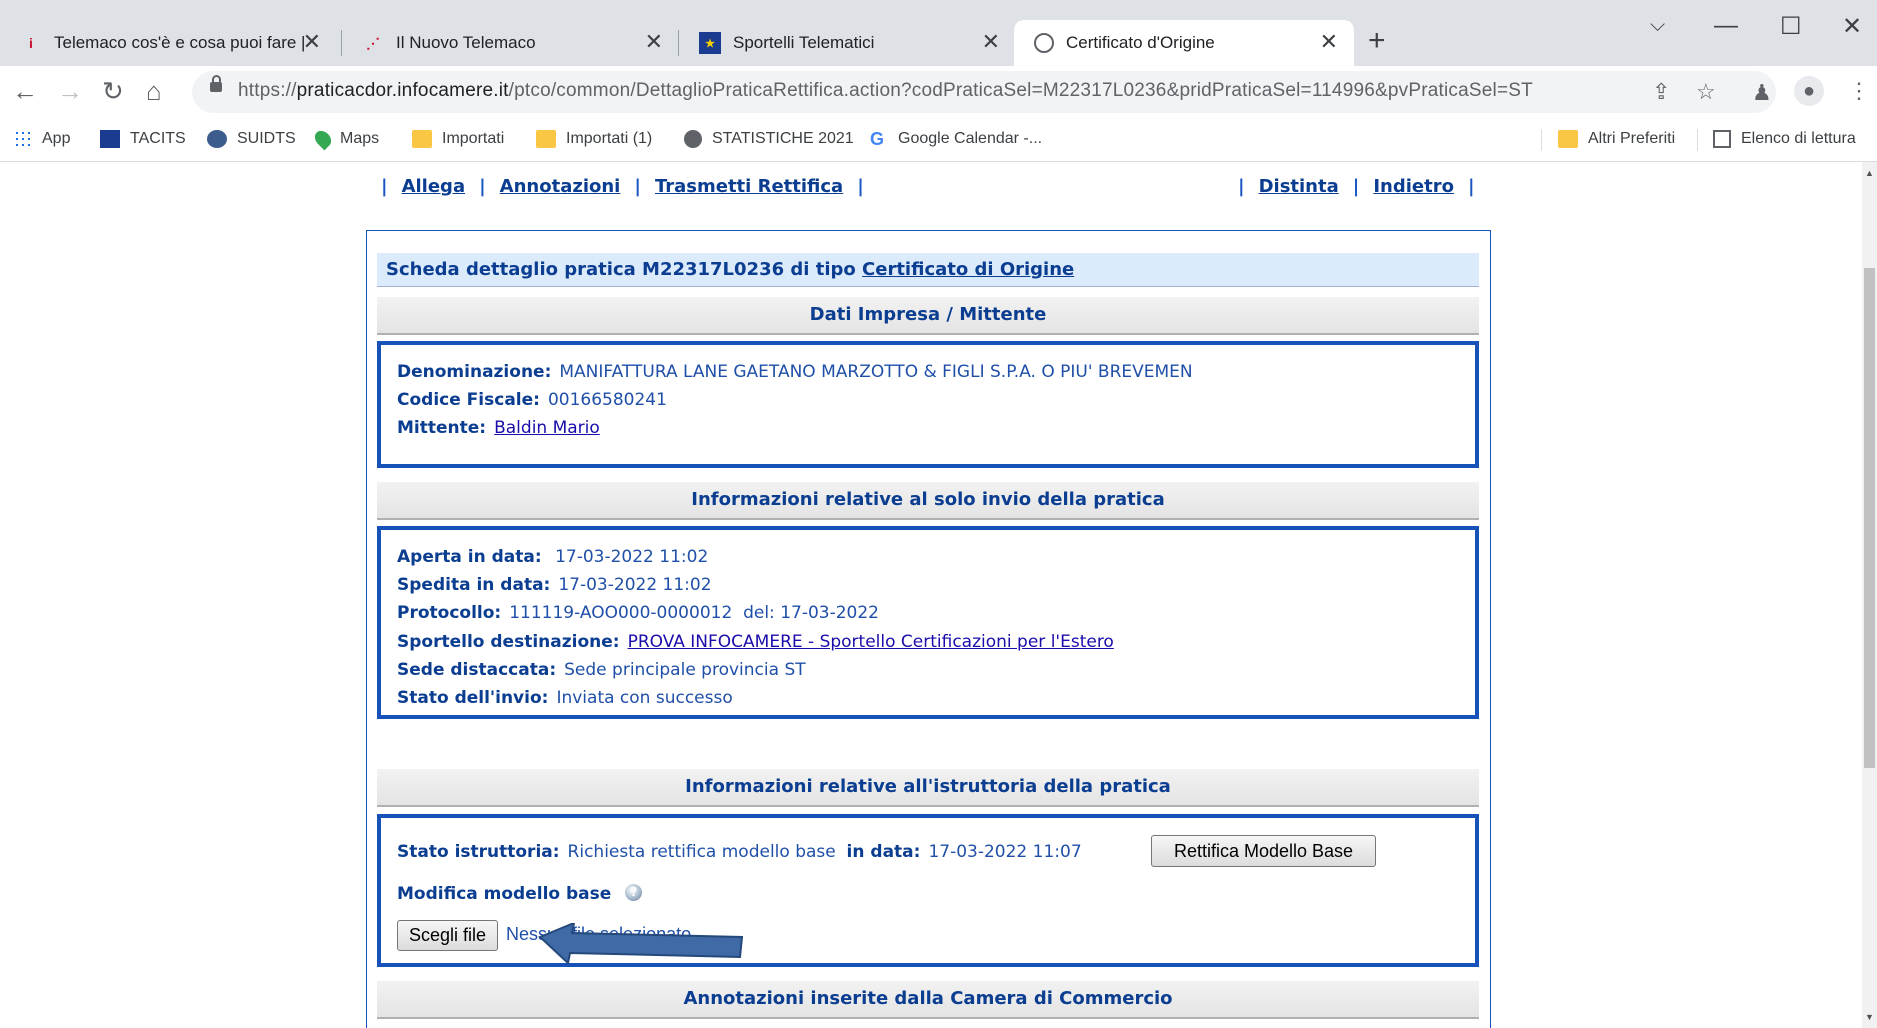  What do you see at coordinates (749, 186) in the screenshot?
I see `trasmetti-rettifica-link: Trasmetti Rettifica` at bounding box center [749, 186].